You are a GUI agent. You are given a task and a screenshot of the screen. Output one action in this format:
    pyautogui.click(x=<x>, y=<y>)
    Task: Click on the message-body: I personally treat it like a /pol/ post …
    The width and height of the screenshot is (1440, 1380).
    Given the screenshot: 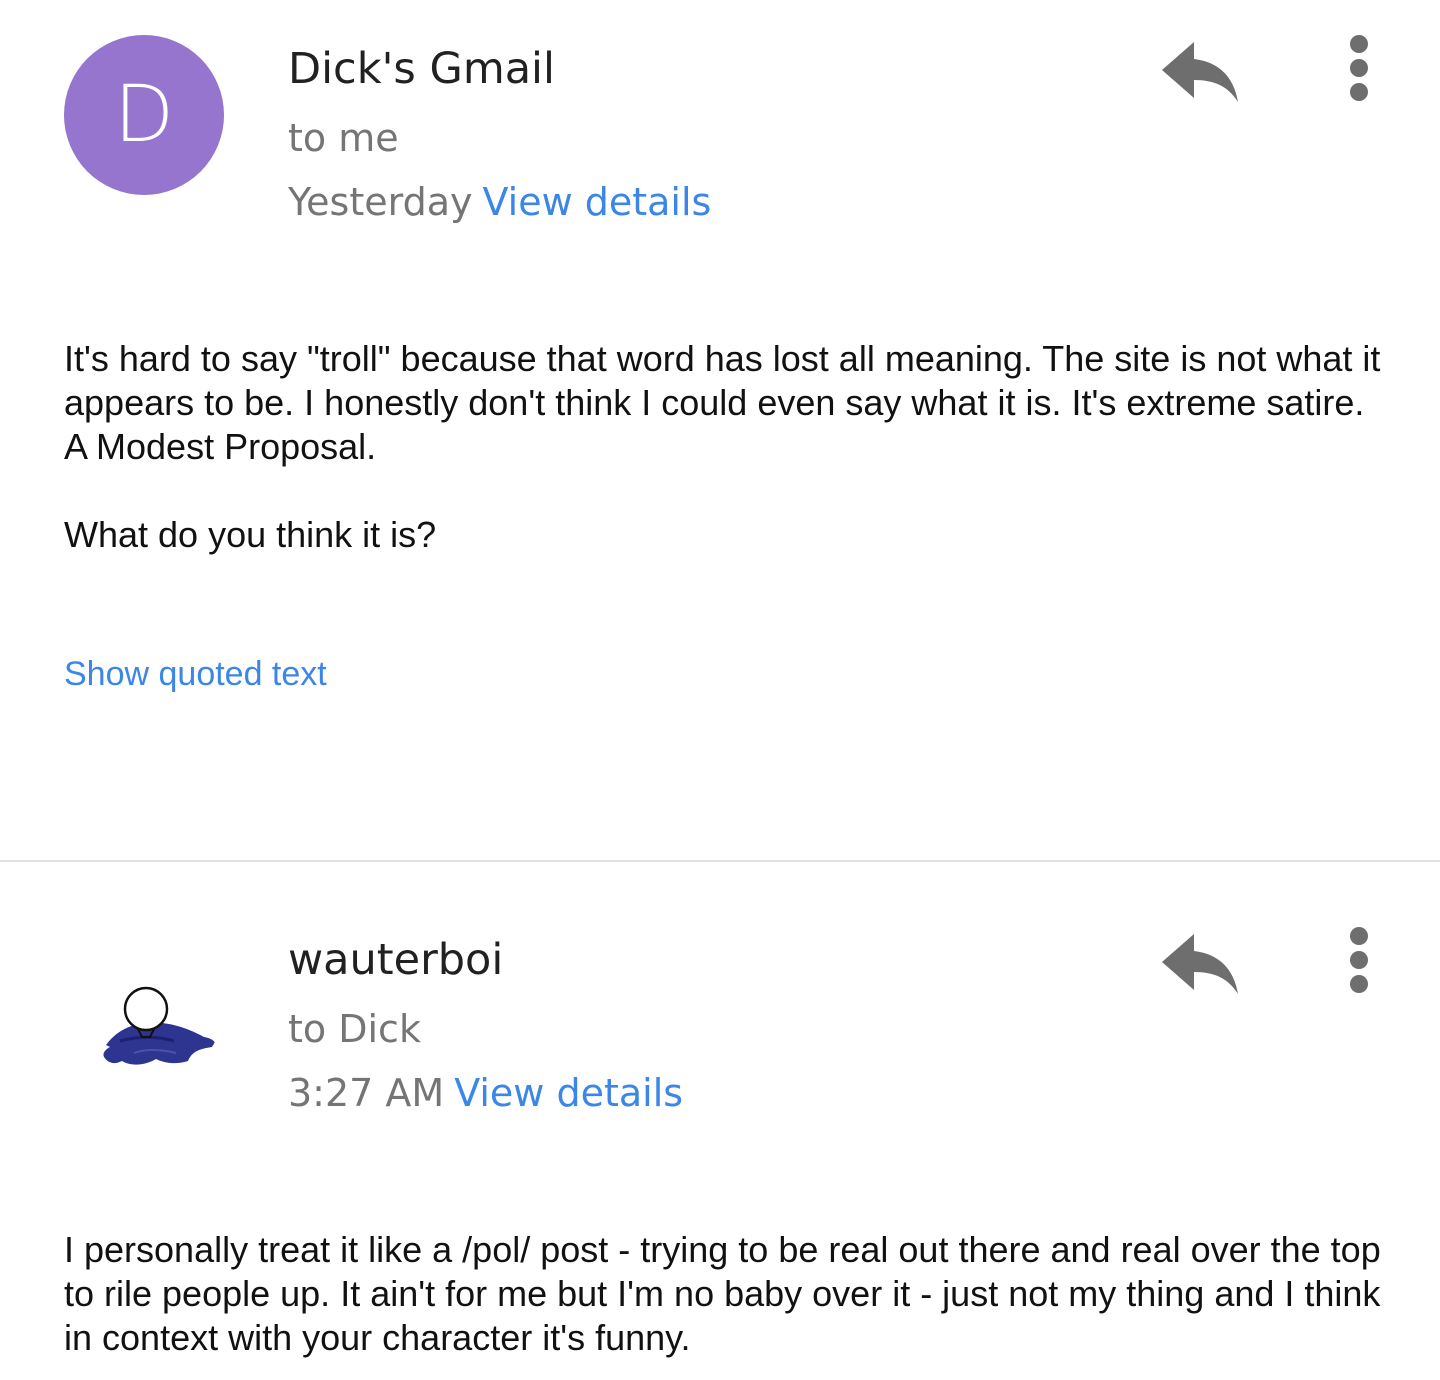 What is the action you would take?
    pyautogui.click(x=724, y=1294)
    